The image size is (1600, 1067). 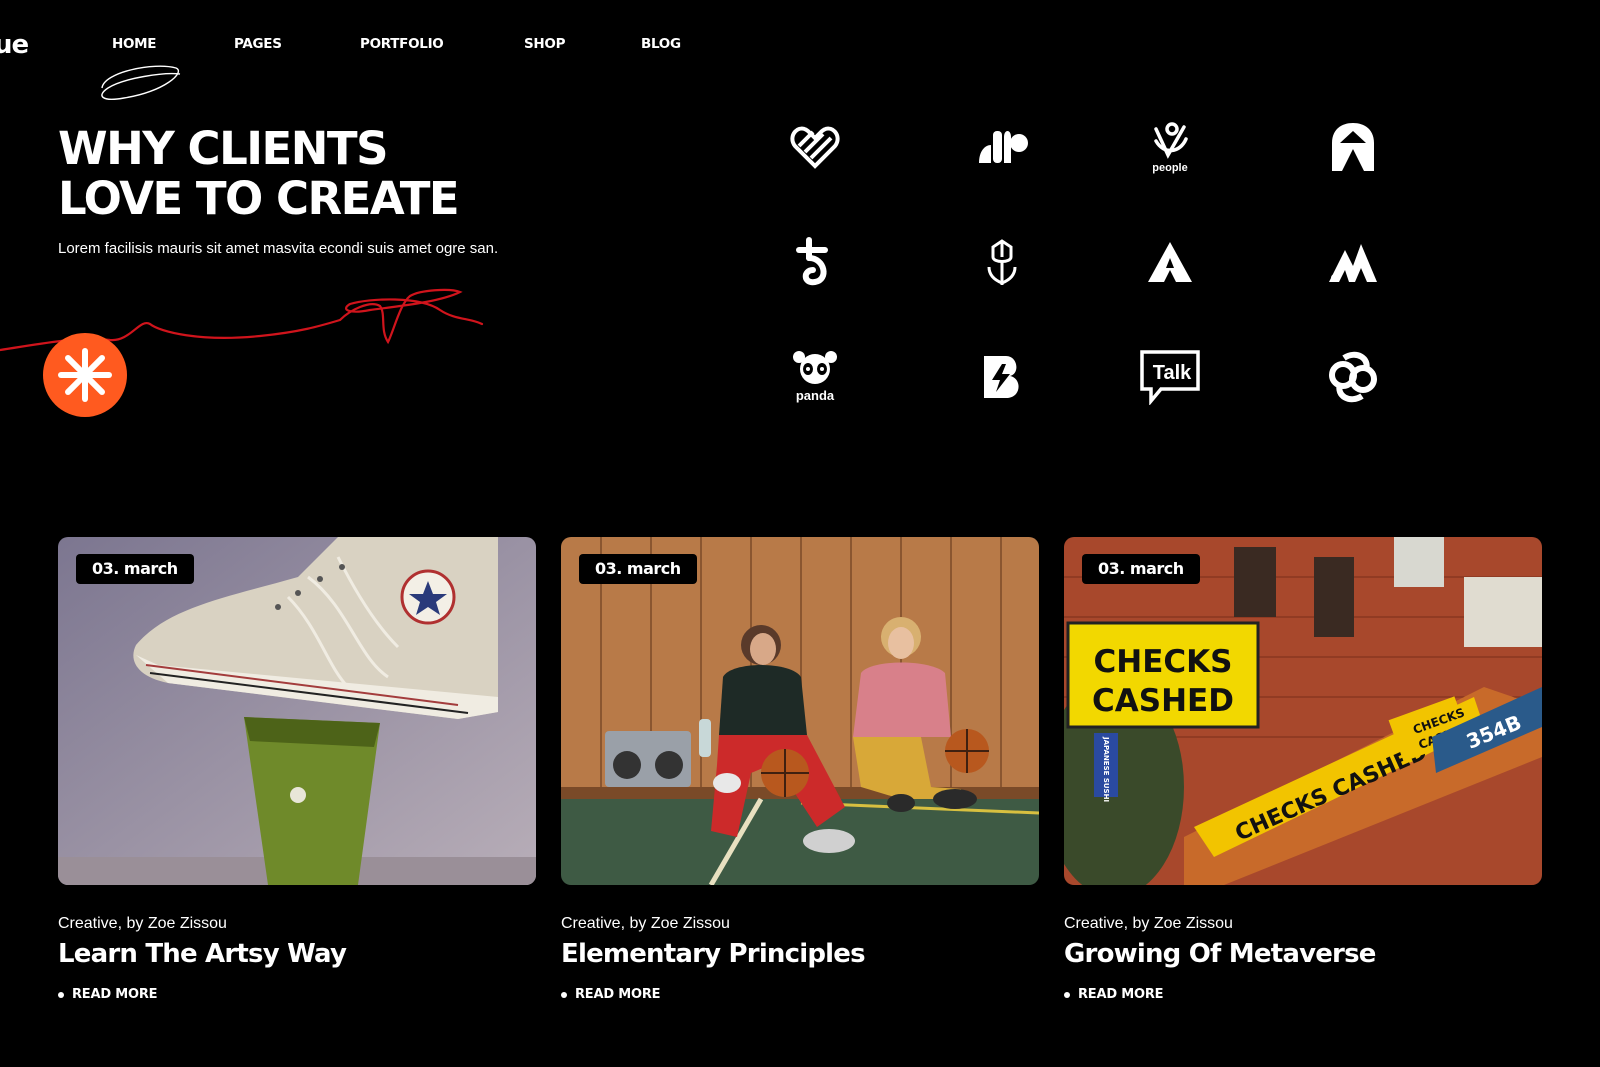 What do you see at coordinates (14, 45) in the screenshot?
I see `brand-logo: ue` at bounding box center [14, 45].